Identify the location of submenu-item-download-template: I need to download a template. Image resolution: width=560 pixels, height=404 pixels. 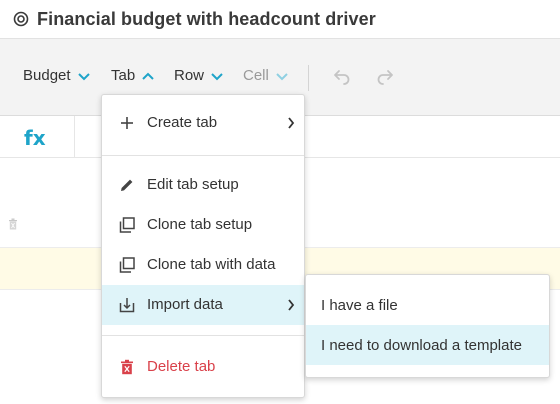
(427, 345).